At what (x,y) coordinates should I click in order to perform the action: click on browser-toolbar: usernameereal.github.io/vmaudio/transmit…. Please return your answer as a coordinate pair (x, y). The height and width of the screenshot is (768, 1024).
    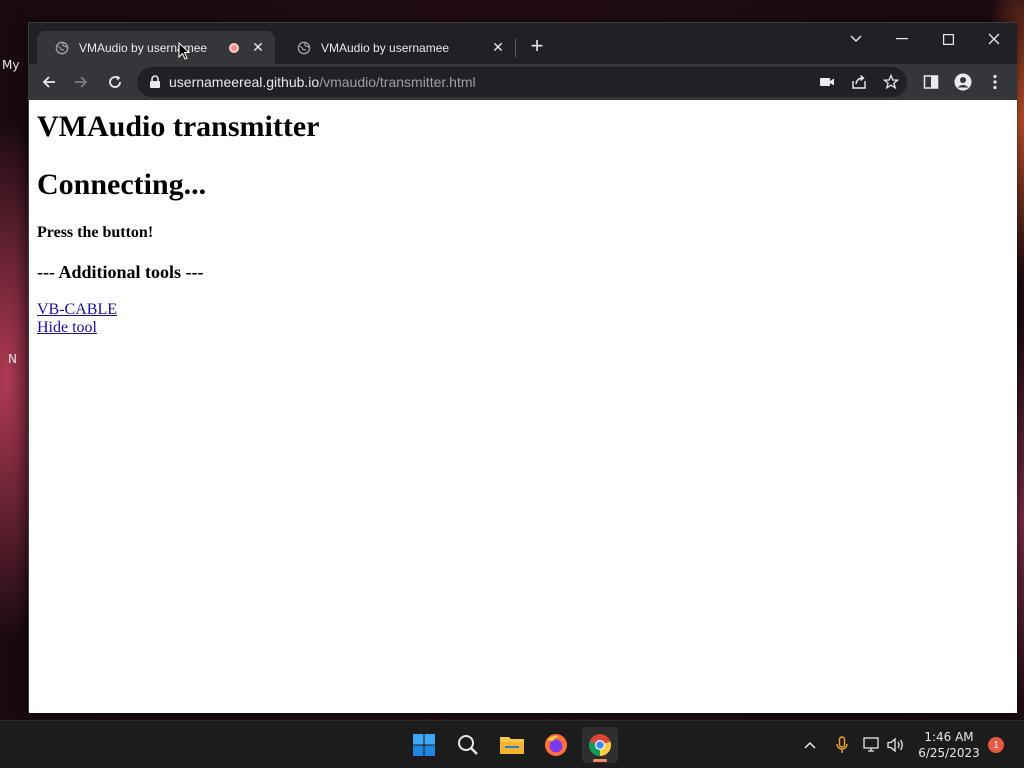
    Looking at the image, I should click on (523, 82).